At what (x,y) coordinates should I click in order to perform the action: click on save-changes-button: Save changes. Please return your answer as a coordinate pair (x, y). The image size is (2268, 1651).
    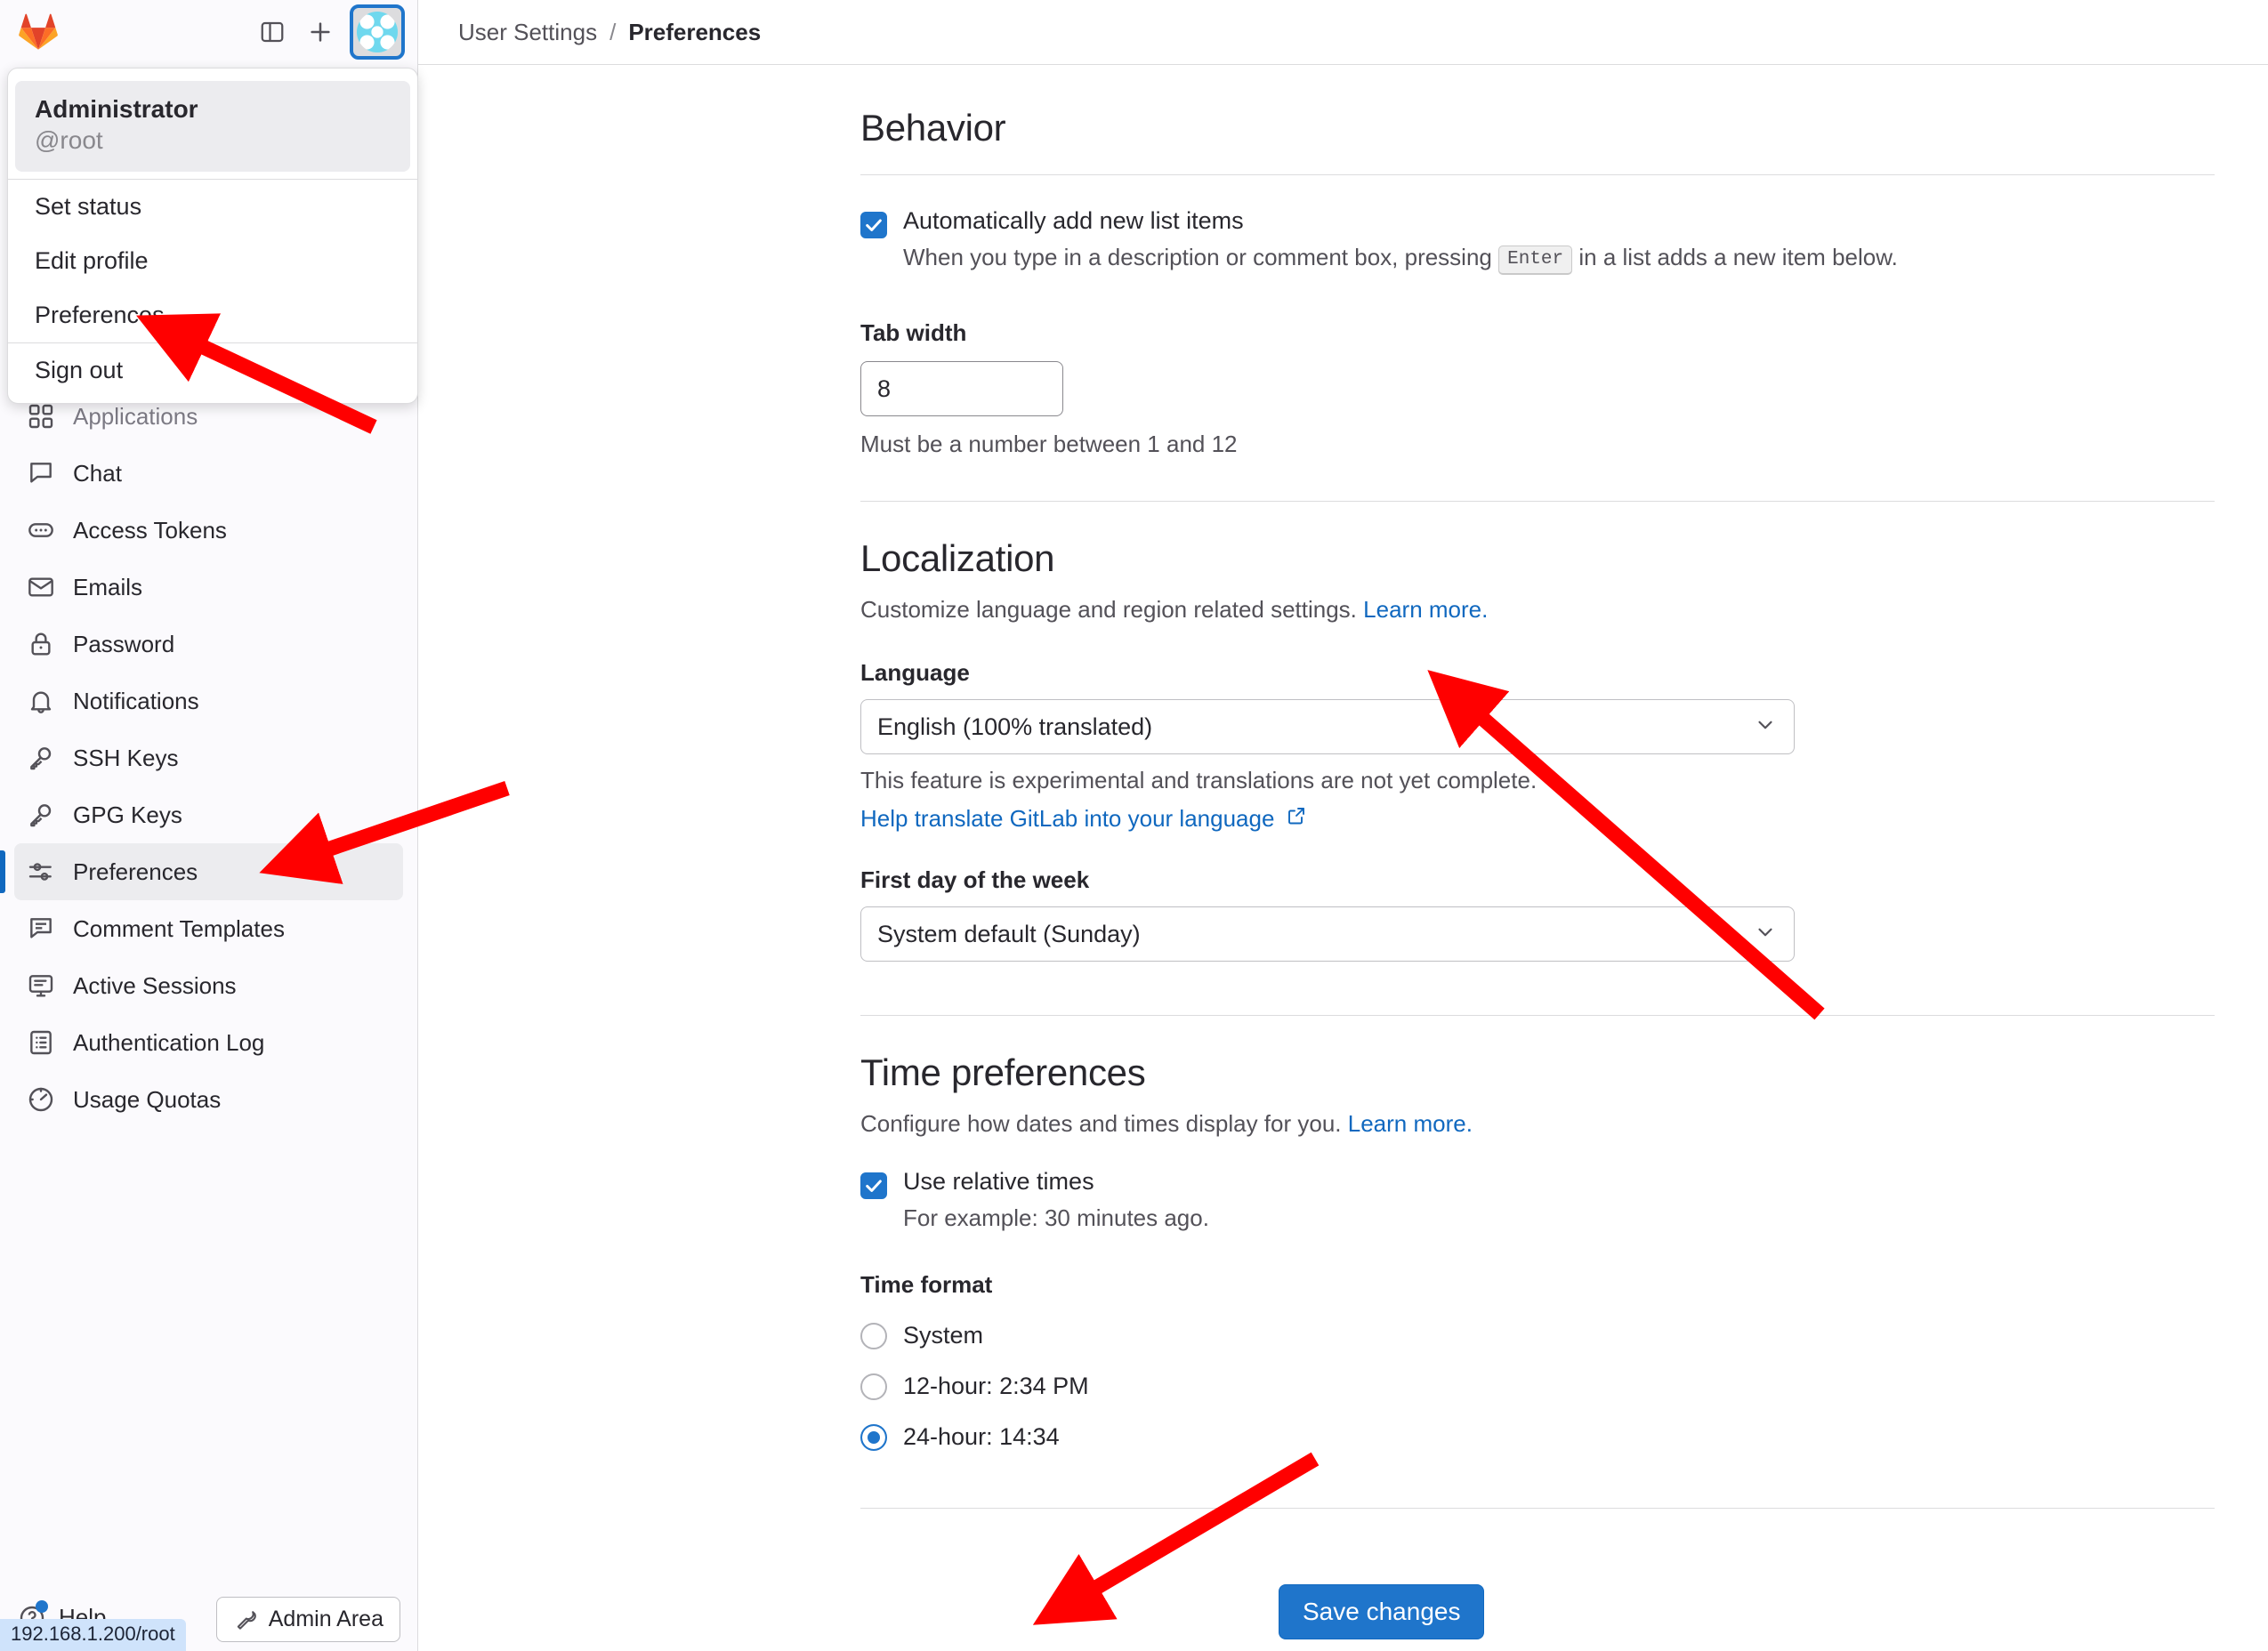
    Looking at the image, I should click on (1382, 1611).